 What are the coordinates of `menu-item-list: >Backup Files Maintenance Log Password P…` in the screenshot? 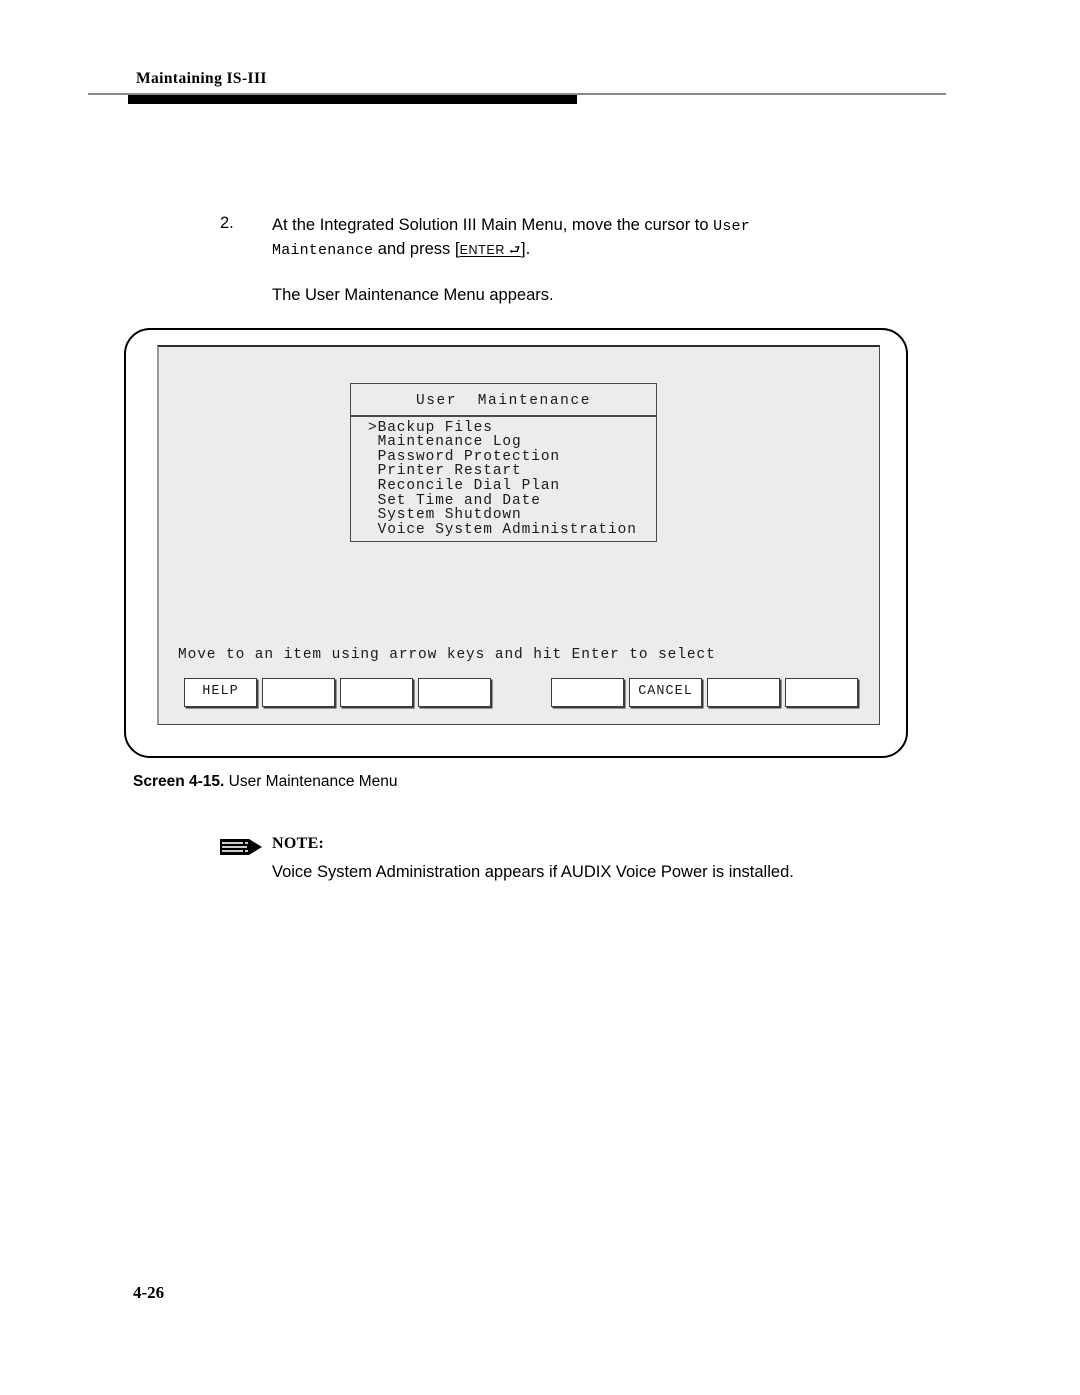 It's located at (503, 479).